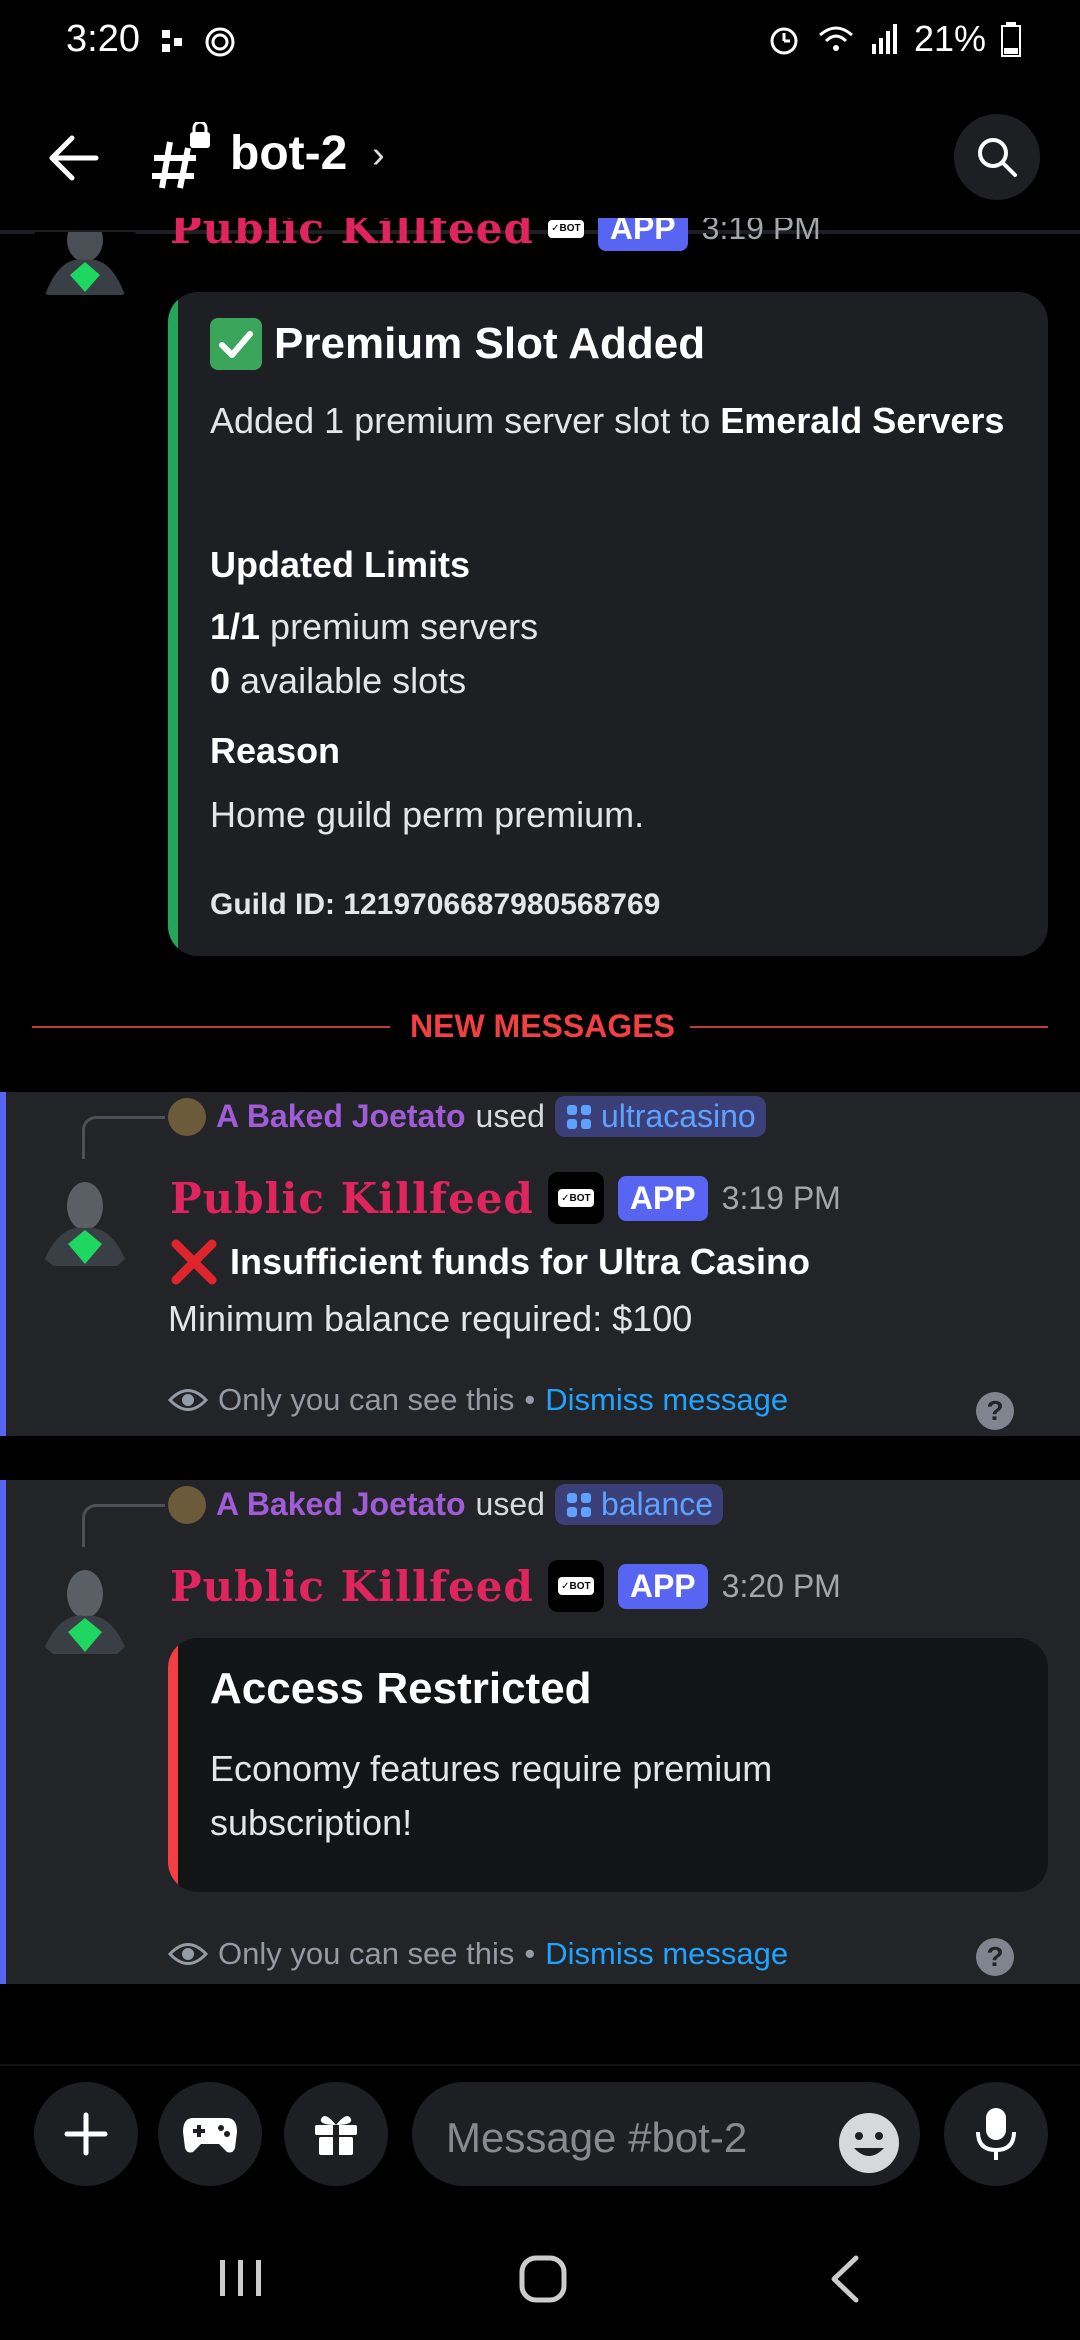 This screenshot has width=1080, height=2340. What do you see at coordinates (835, 38) in the screenshot?
I see `wifi-icon` at bounding box center [835, 38].